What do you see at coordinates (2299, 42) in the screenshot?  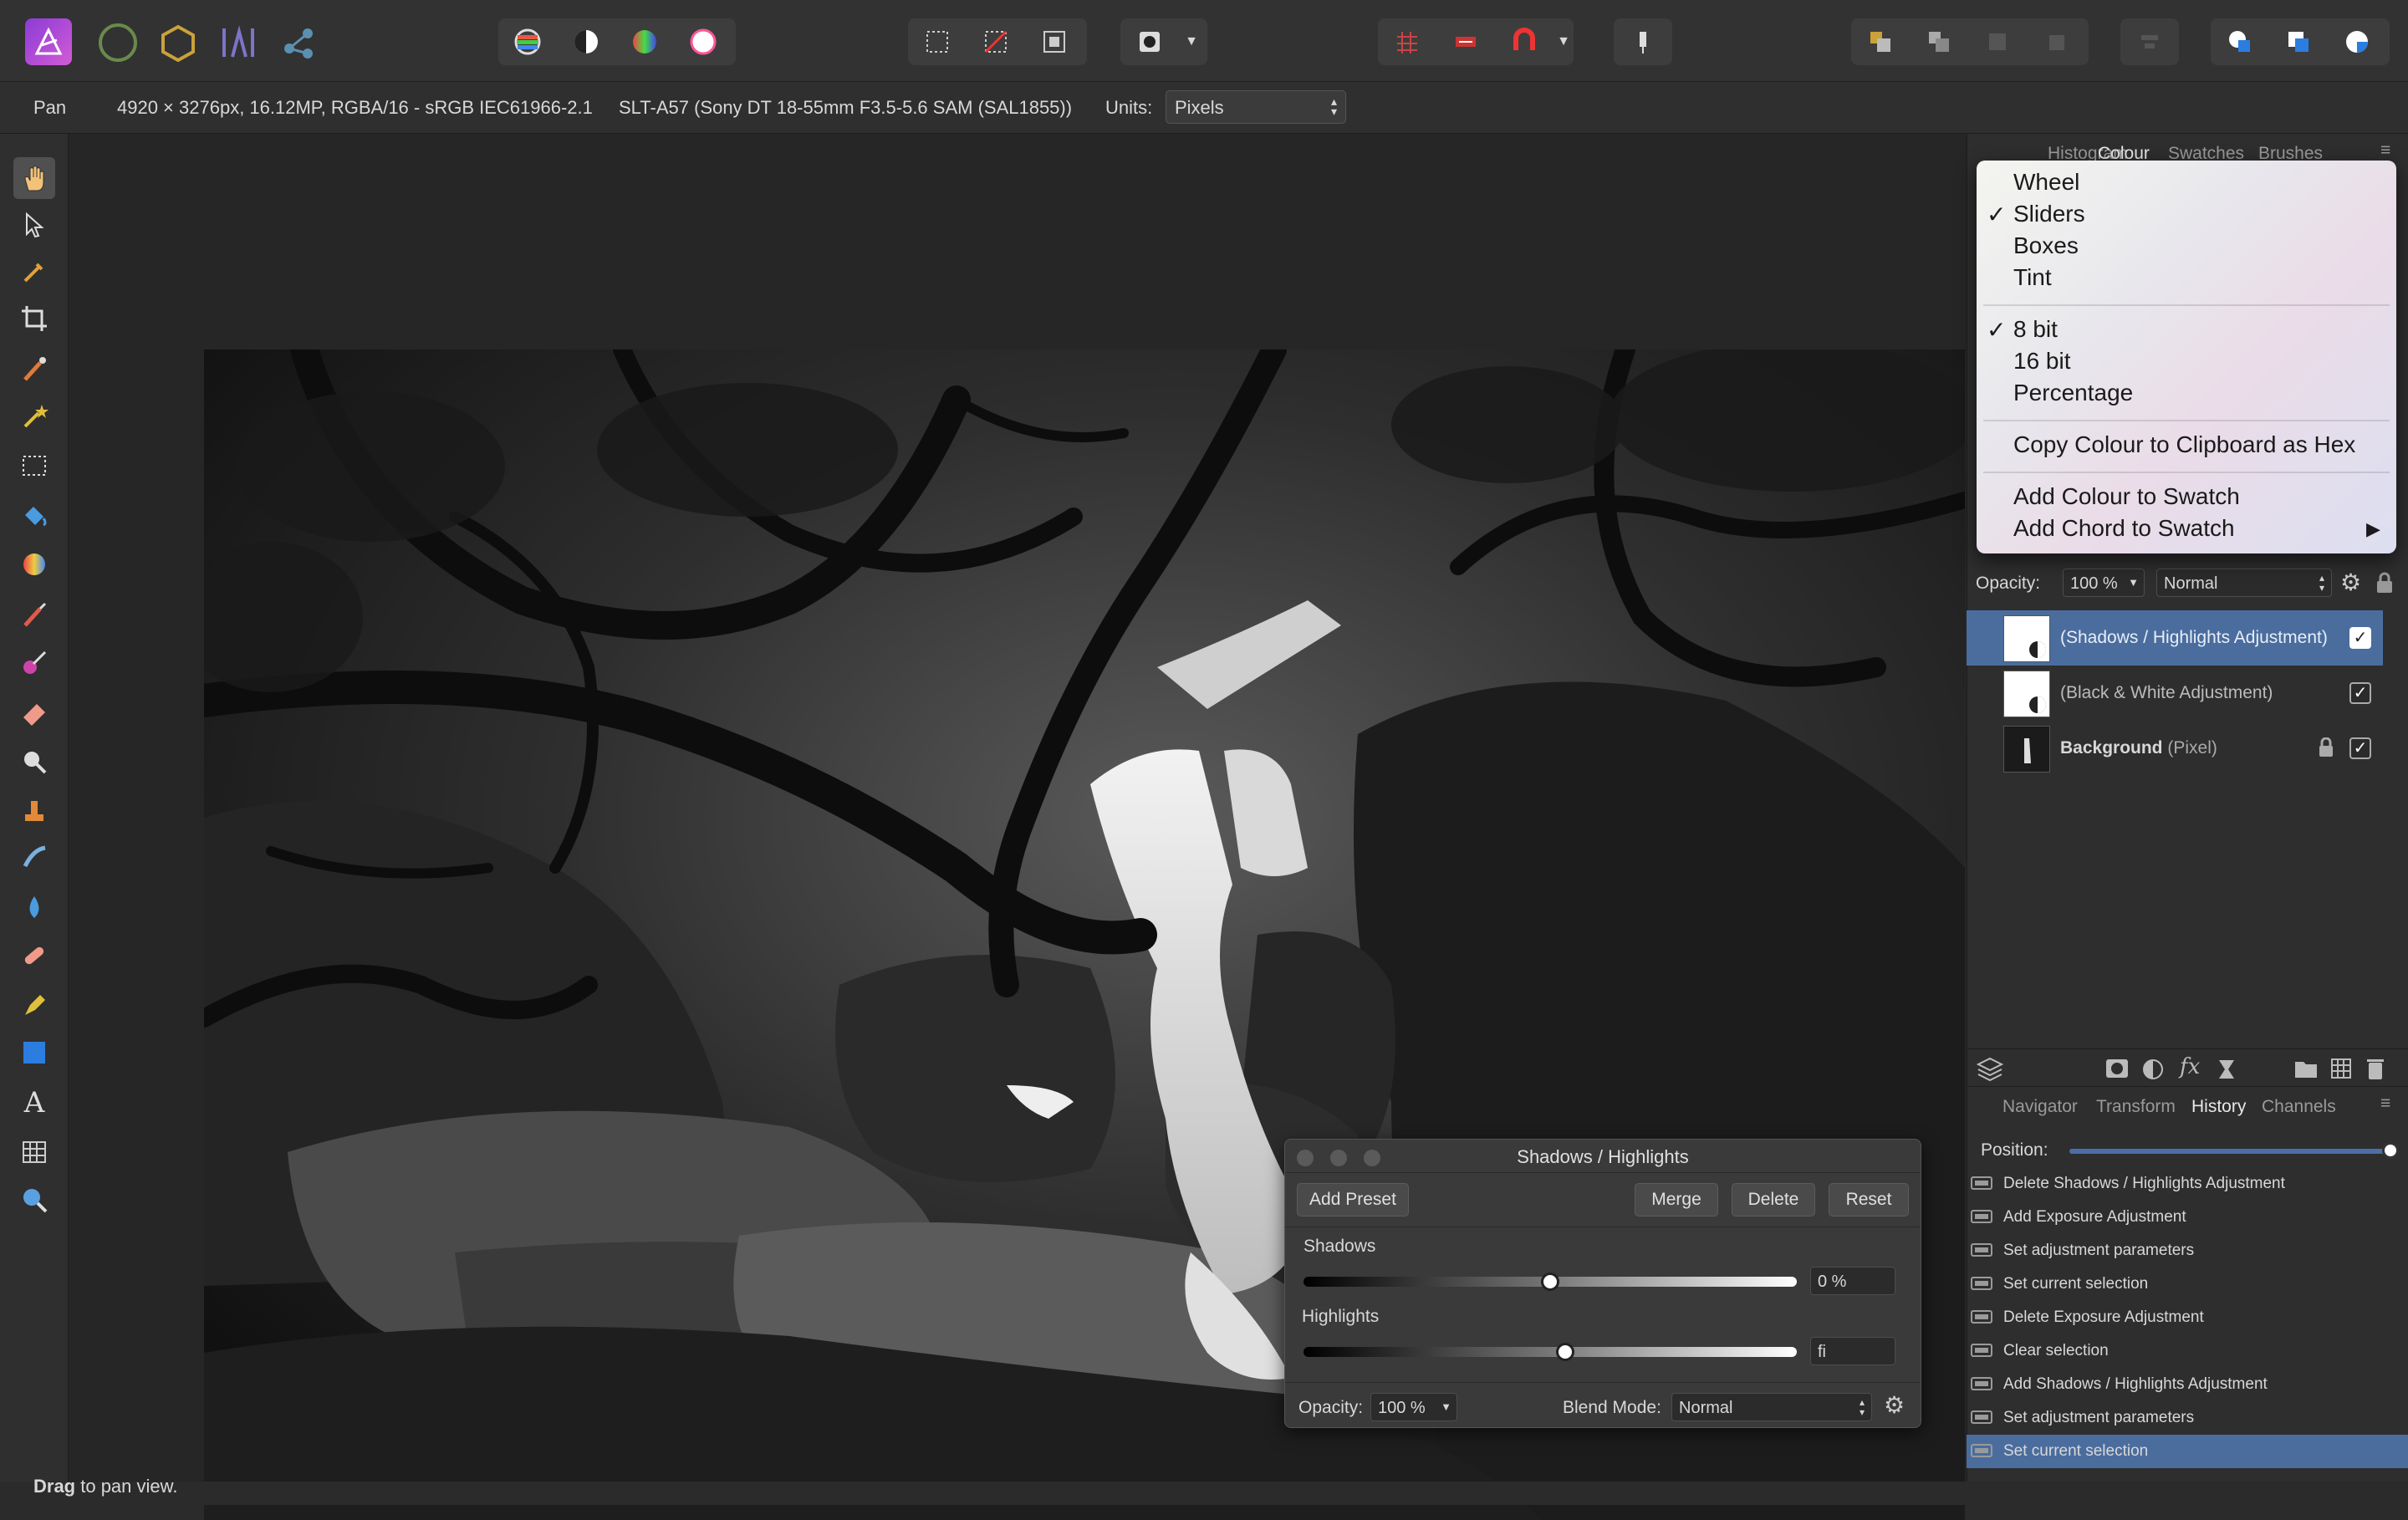 I see `subtract-shapes-icon` at bounding box center [2299, 42].